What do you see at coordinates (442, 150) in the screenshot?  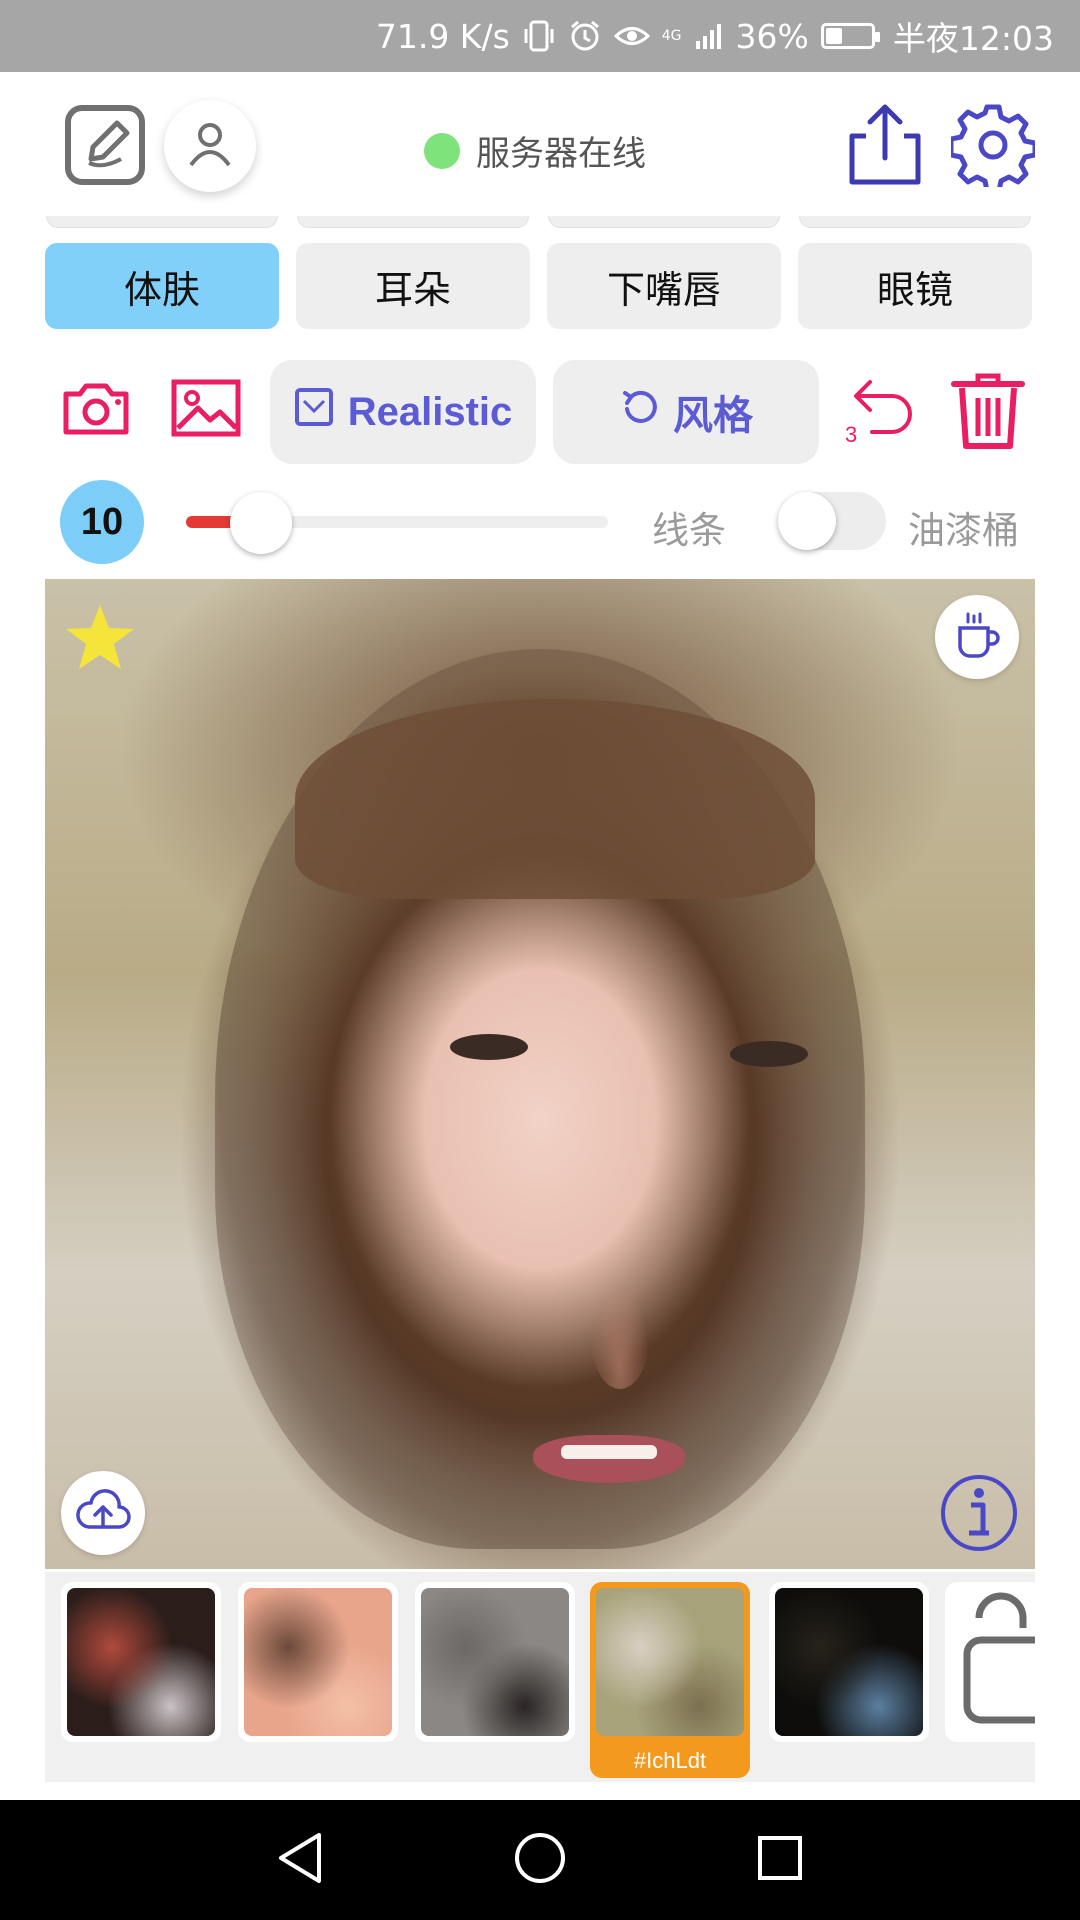 I see `server-status-dot` at bounding box center [442, 150].